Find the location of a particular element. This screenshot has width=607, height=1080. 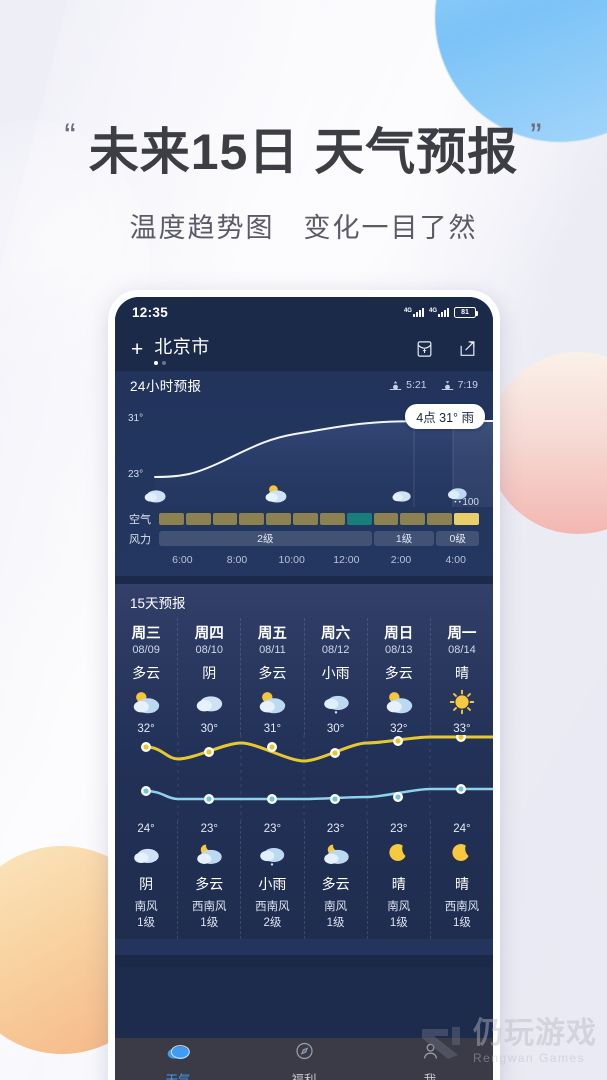

daily-column: 周四 08/10 阴 30° is located at coordinates (210, 676).